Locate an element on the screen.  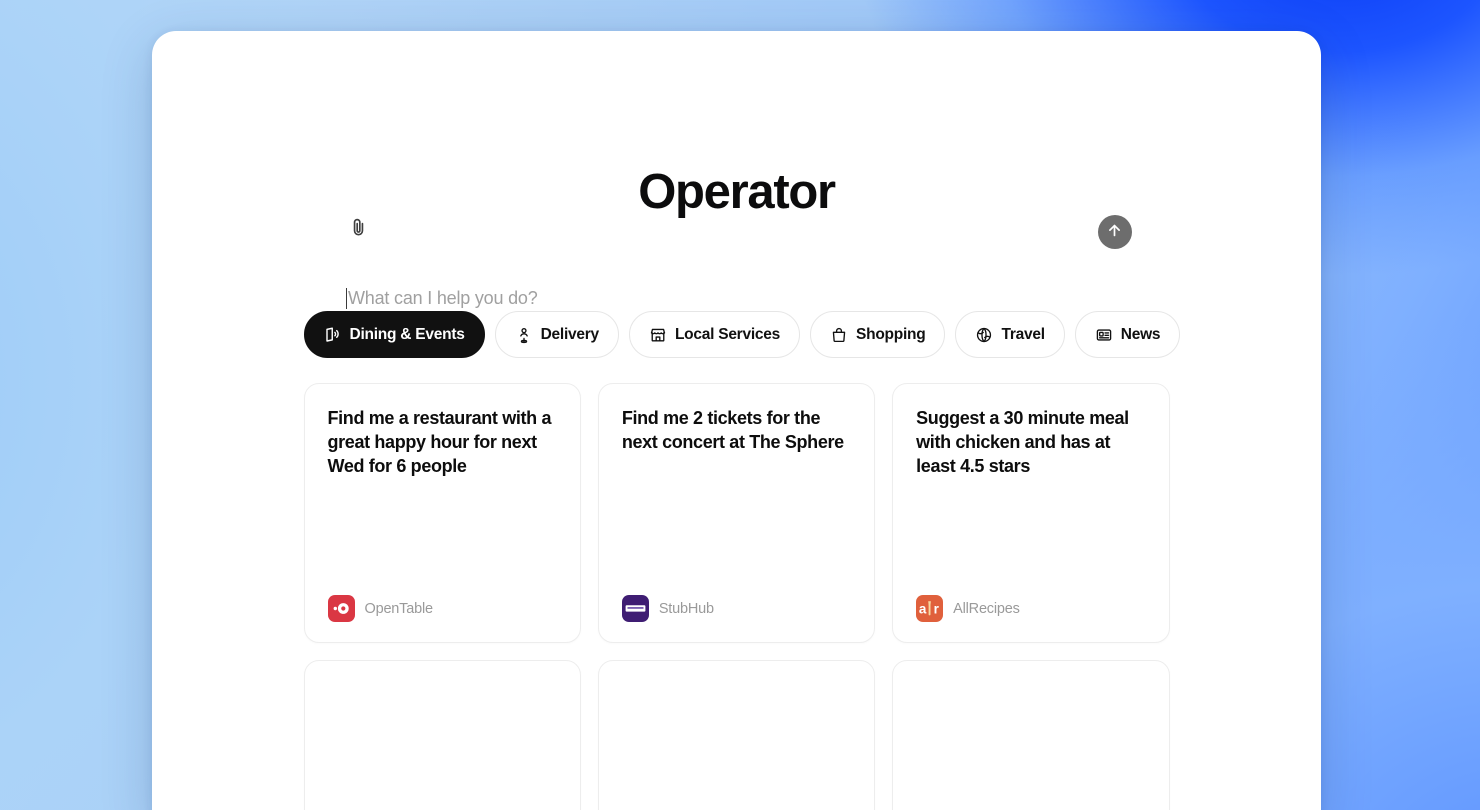
send-button is located at coordinates (1114, 232).